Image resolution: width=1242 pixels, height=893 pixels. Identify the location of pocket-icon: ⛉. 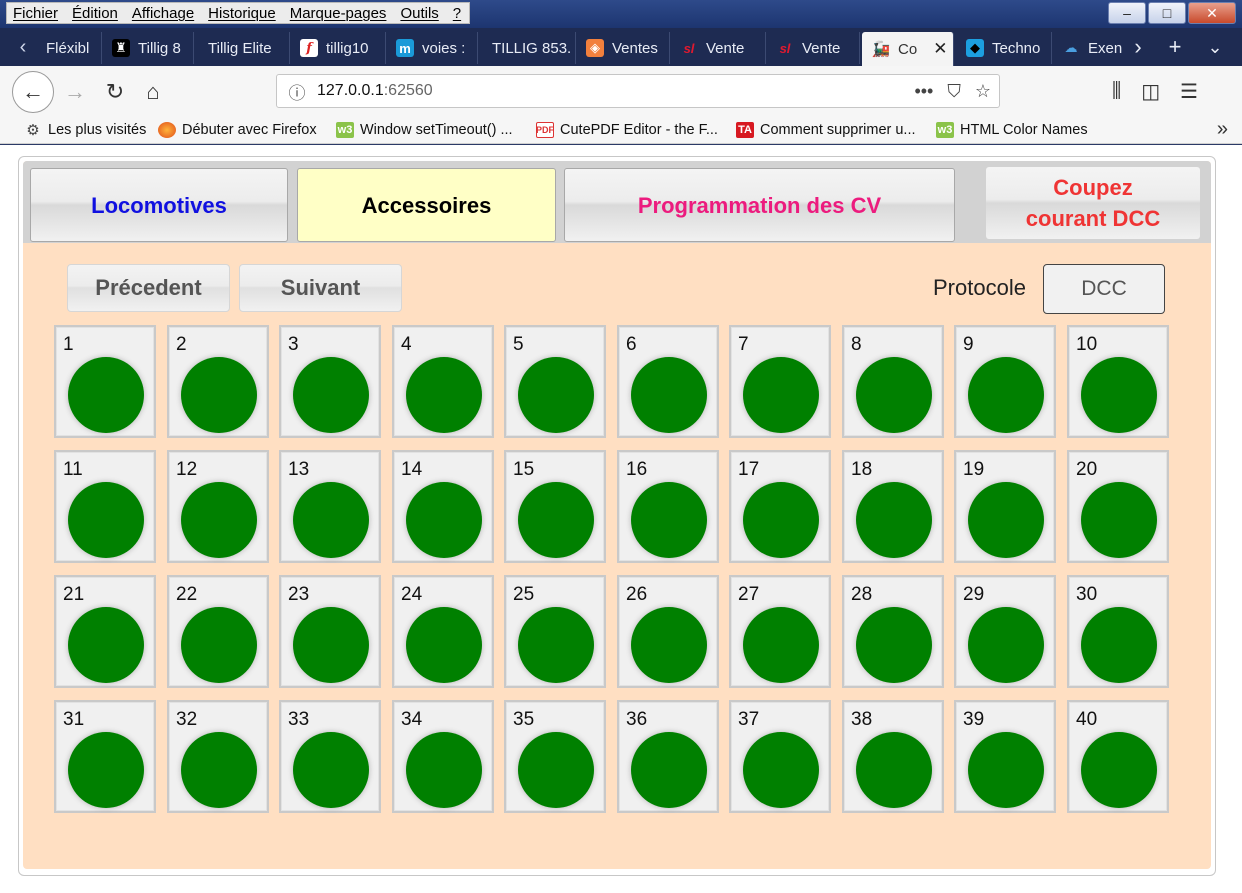
(954, 91).